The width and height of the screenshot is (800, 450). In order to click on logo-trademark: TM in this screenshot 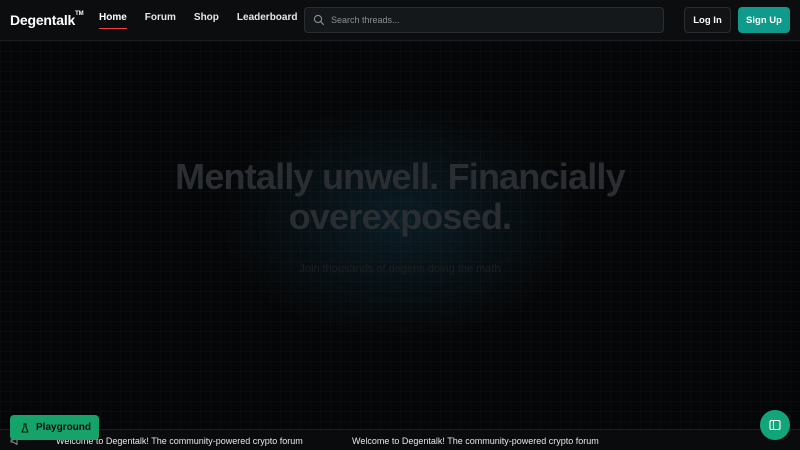, I will do `click(79, 14)`.